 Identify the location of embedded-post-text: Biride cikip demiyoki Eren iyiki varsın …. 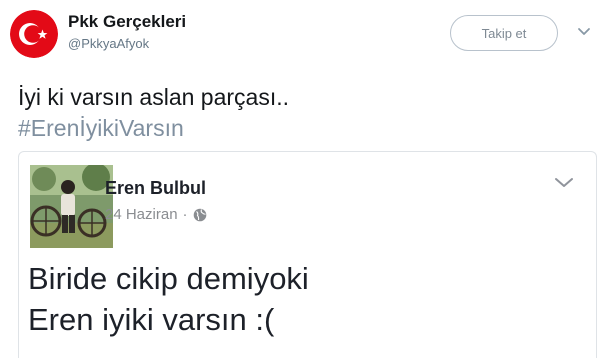
(168, 299).